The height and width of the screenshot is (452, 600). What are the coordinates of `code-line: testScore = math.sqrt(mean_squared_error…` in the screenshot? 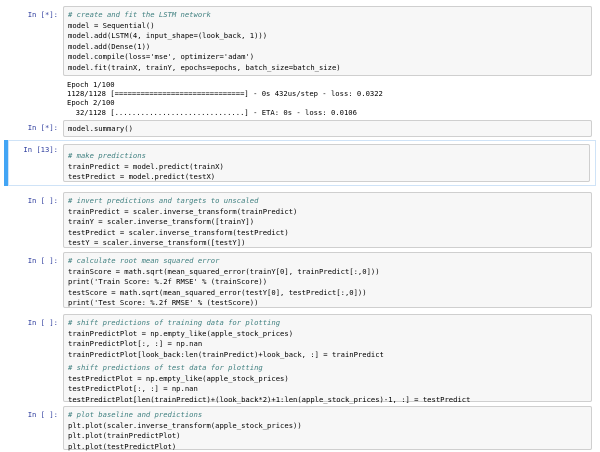 It's located at (327, 293).